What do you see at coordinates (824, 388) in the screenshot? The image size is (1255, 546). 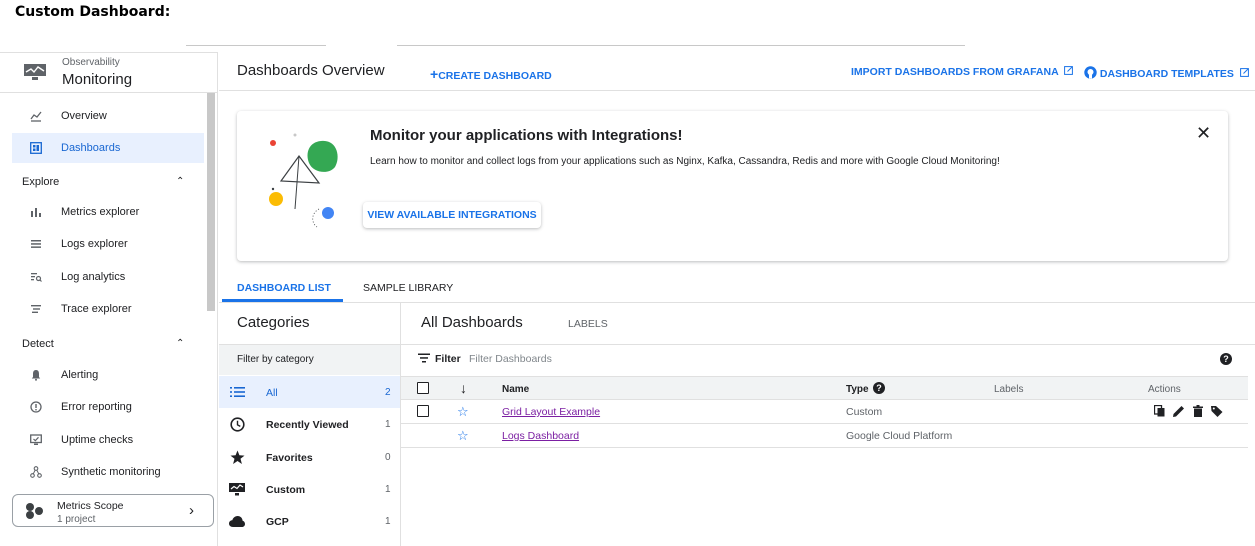 I see `table-header: ↓ Name Type ? Labels Actions` at bounding box center [824, 388].